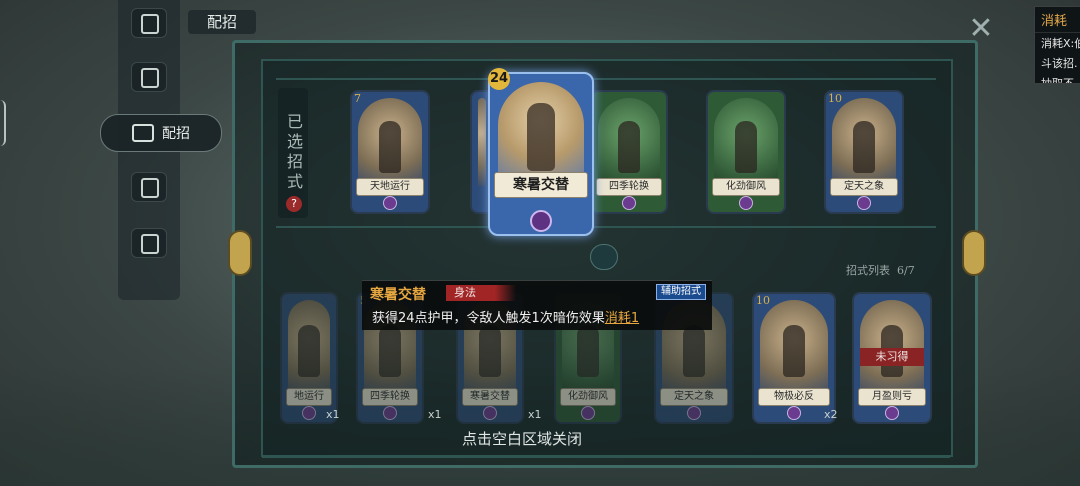  I want to click on card-cost: 24, so click(499, 79).